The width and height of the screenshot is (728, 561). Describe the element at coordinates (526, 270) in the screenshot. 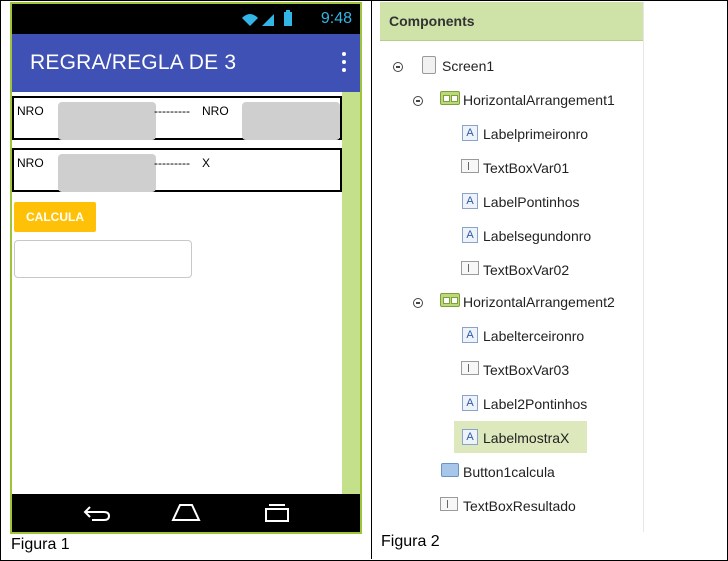

I see `tree-item-label: TextBoxVar02` at that location.